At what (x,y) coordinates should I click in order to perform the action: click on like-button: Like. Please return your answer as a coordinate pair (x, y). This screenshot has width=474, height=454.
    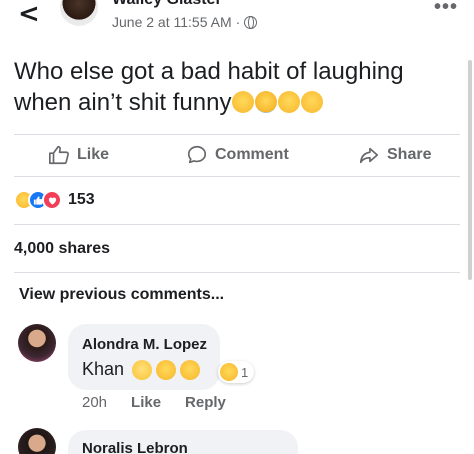
    Looking at the image, I should click on (78, 155).